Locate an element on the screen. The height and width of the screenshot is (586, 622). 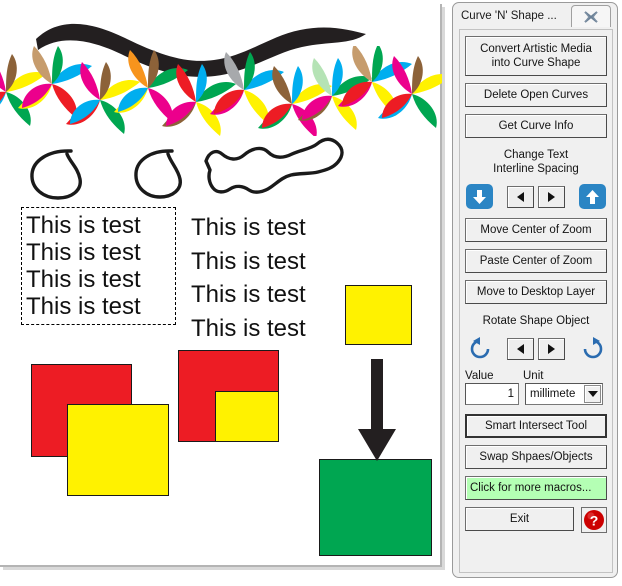
wavy-closed-blob-curve is located at coordinates (274, 165).